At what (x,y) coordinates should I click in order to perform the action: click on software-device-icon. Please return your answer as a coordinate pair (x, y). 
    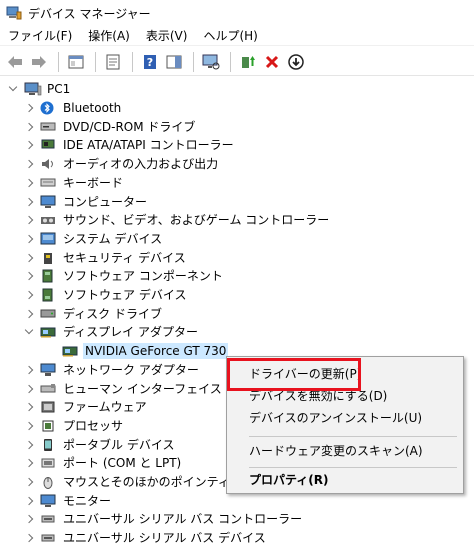
    Looking at the image, I should click on (48, 295).